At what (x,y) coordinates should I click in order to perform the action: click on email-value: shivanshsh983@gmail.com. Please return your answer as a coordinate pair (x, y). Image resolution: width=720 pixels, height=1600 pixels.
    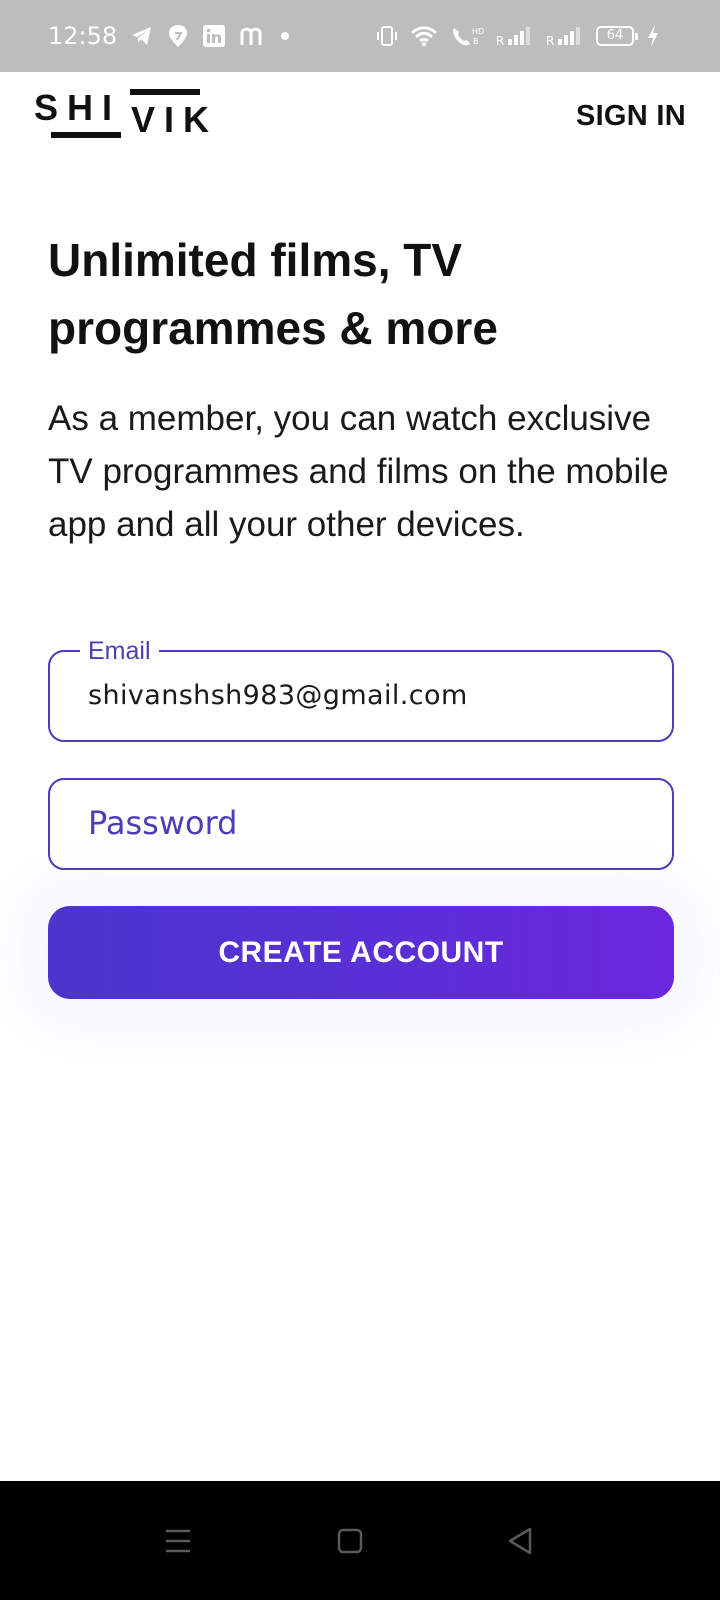
    Looking at the image, I should click on (278, 695).